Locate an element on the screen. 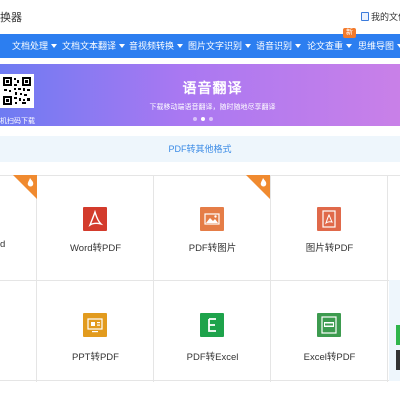  nav-item-doc-processing: 文档处理 is located at coordinates (35, 46).